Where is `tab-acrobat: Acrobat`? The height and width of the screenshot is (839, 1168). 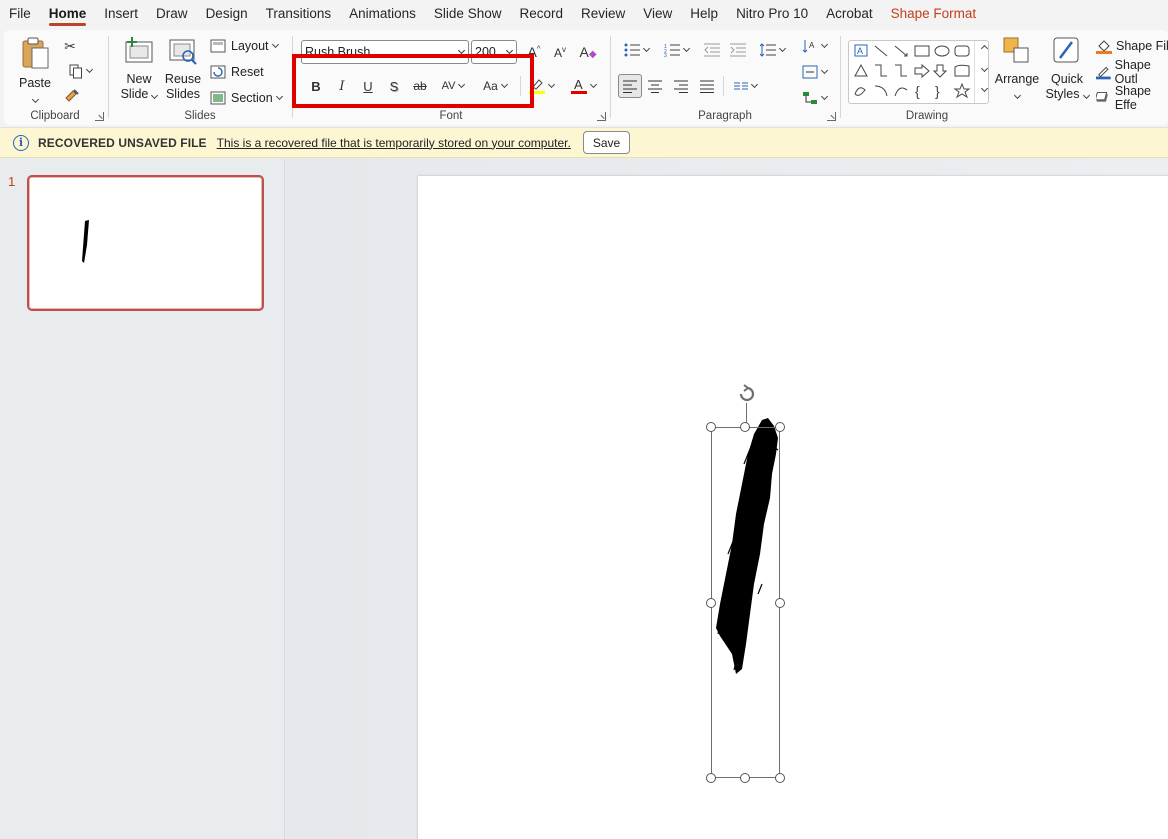
tab-acrobat: Acrobat is located at coordinates (849, 14).